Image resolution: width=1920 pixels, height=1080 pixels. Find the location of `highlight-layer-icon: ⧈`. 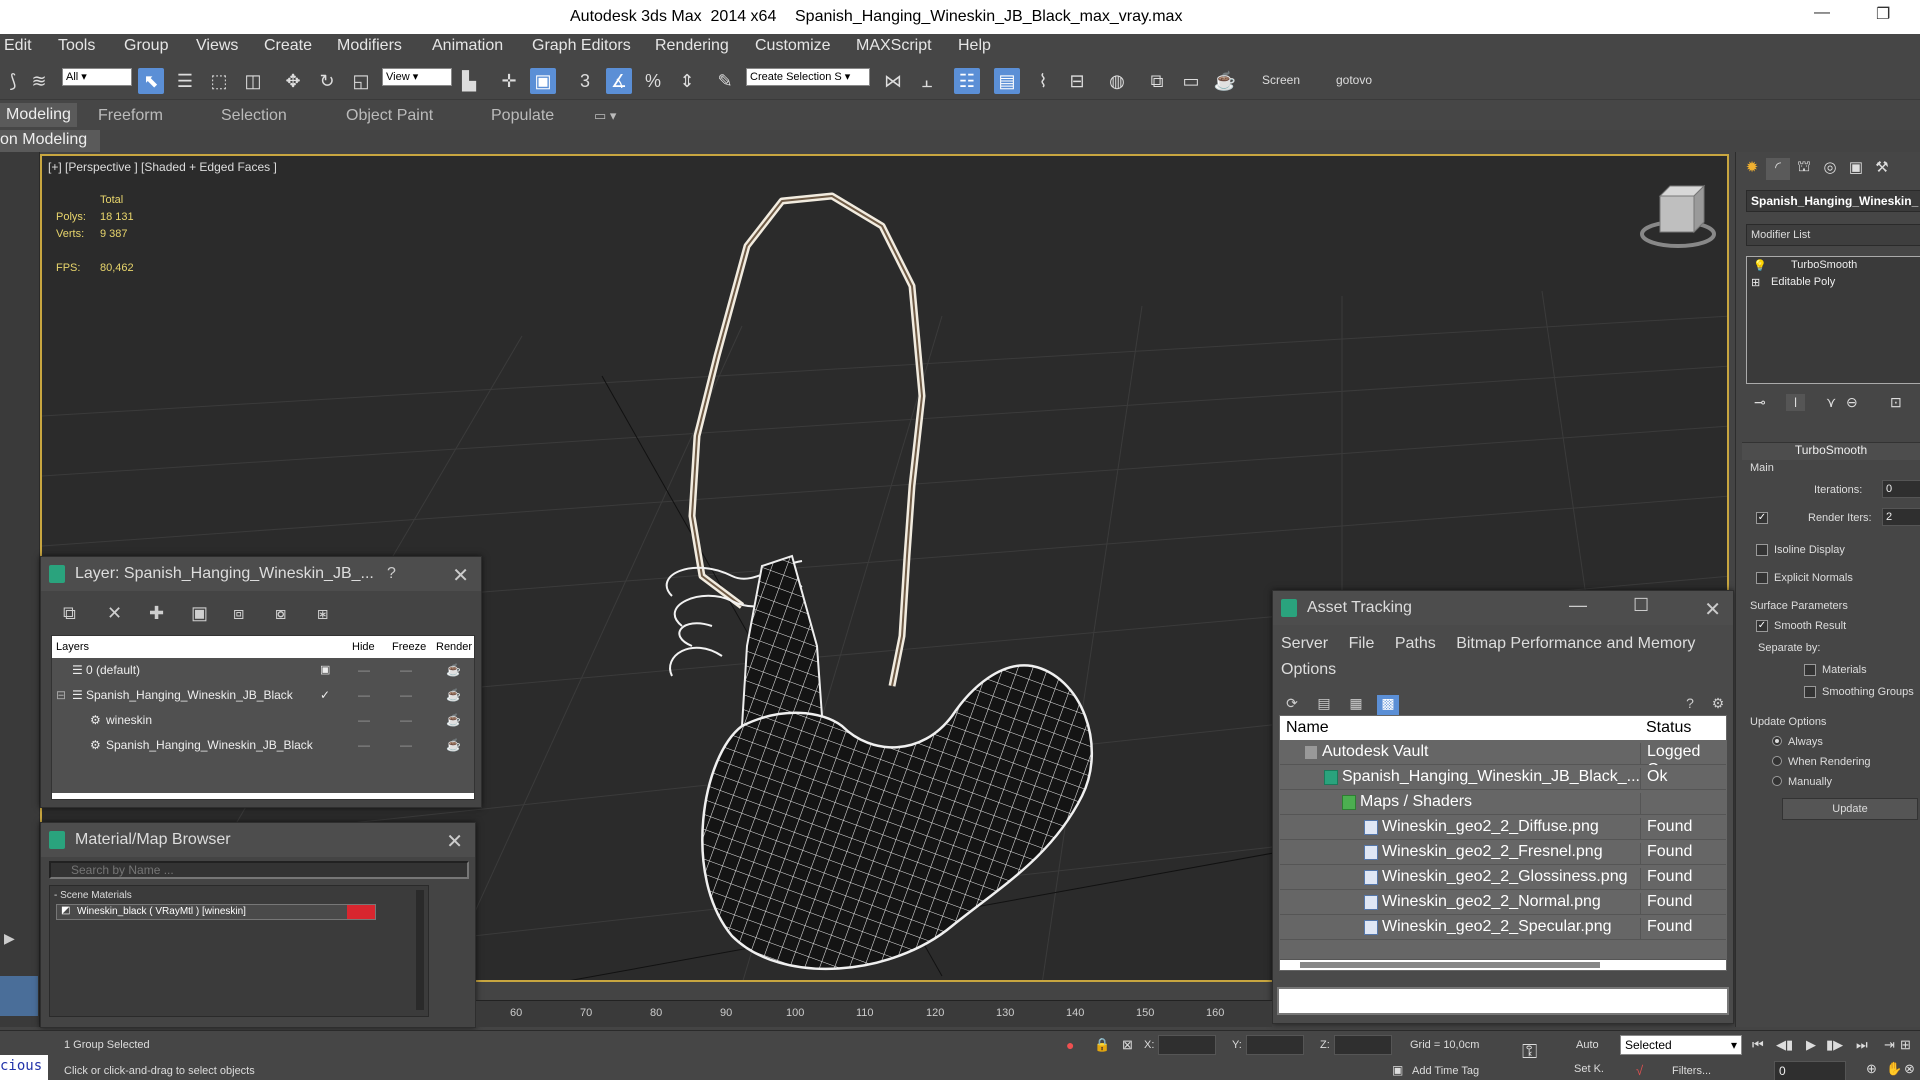

highlight-layer-icon: ⧈ is located at coordinates (238, 613).